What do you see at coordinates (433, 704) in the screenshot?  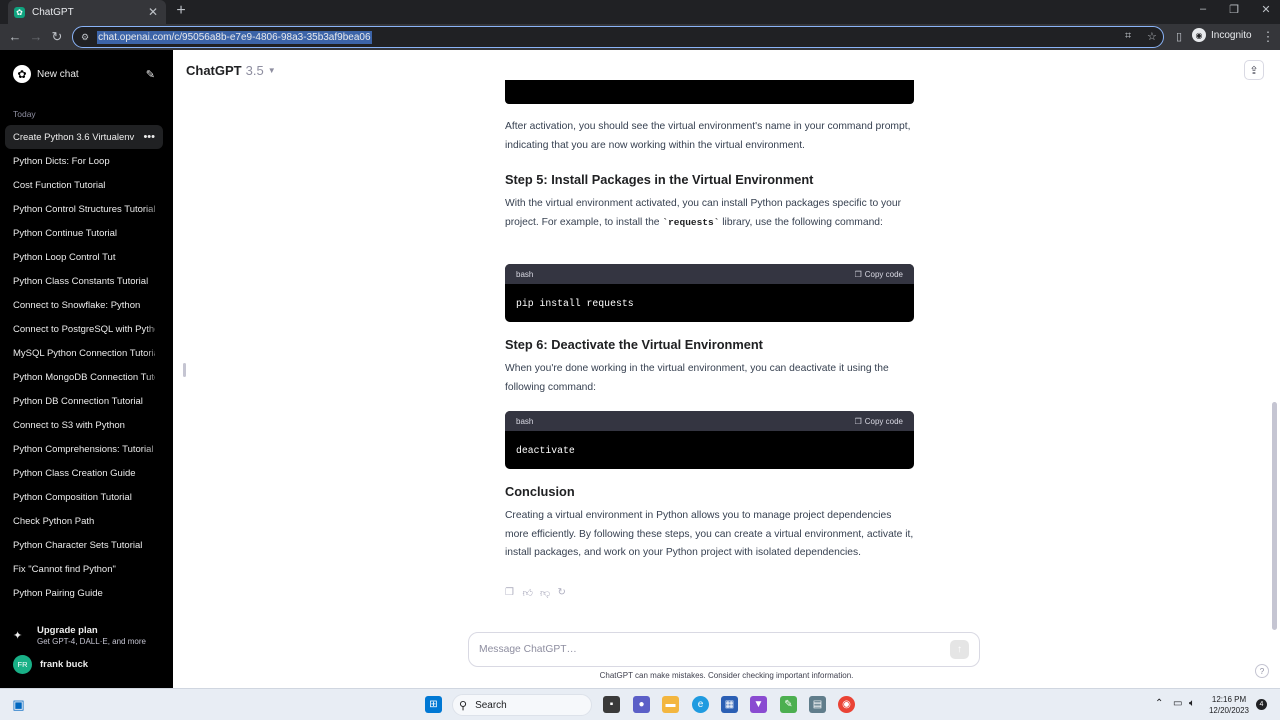 I see `windows-start-icon: ⊞` at bounding box center [433, 704].